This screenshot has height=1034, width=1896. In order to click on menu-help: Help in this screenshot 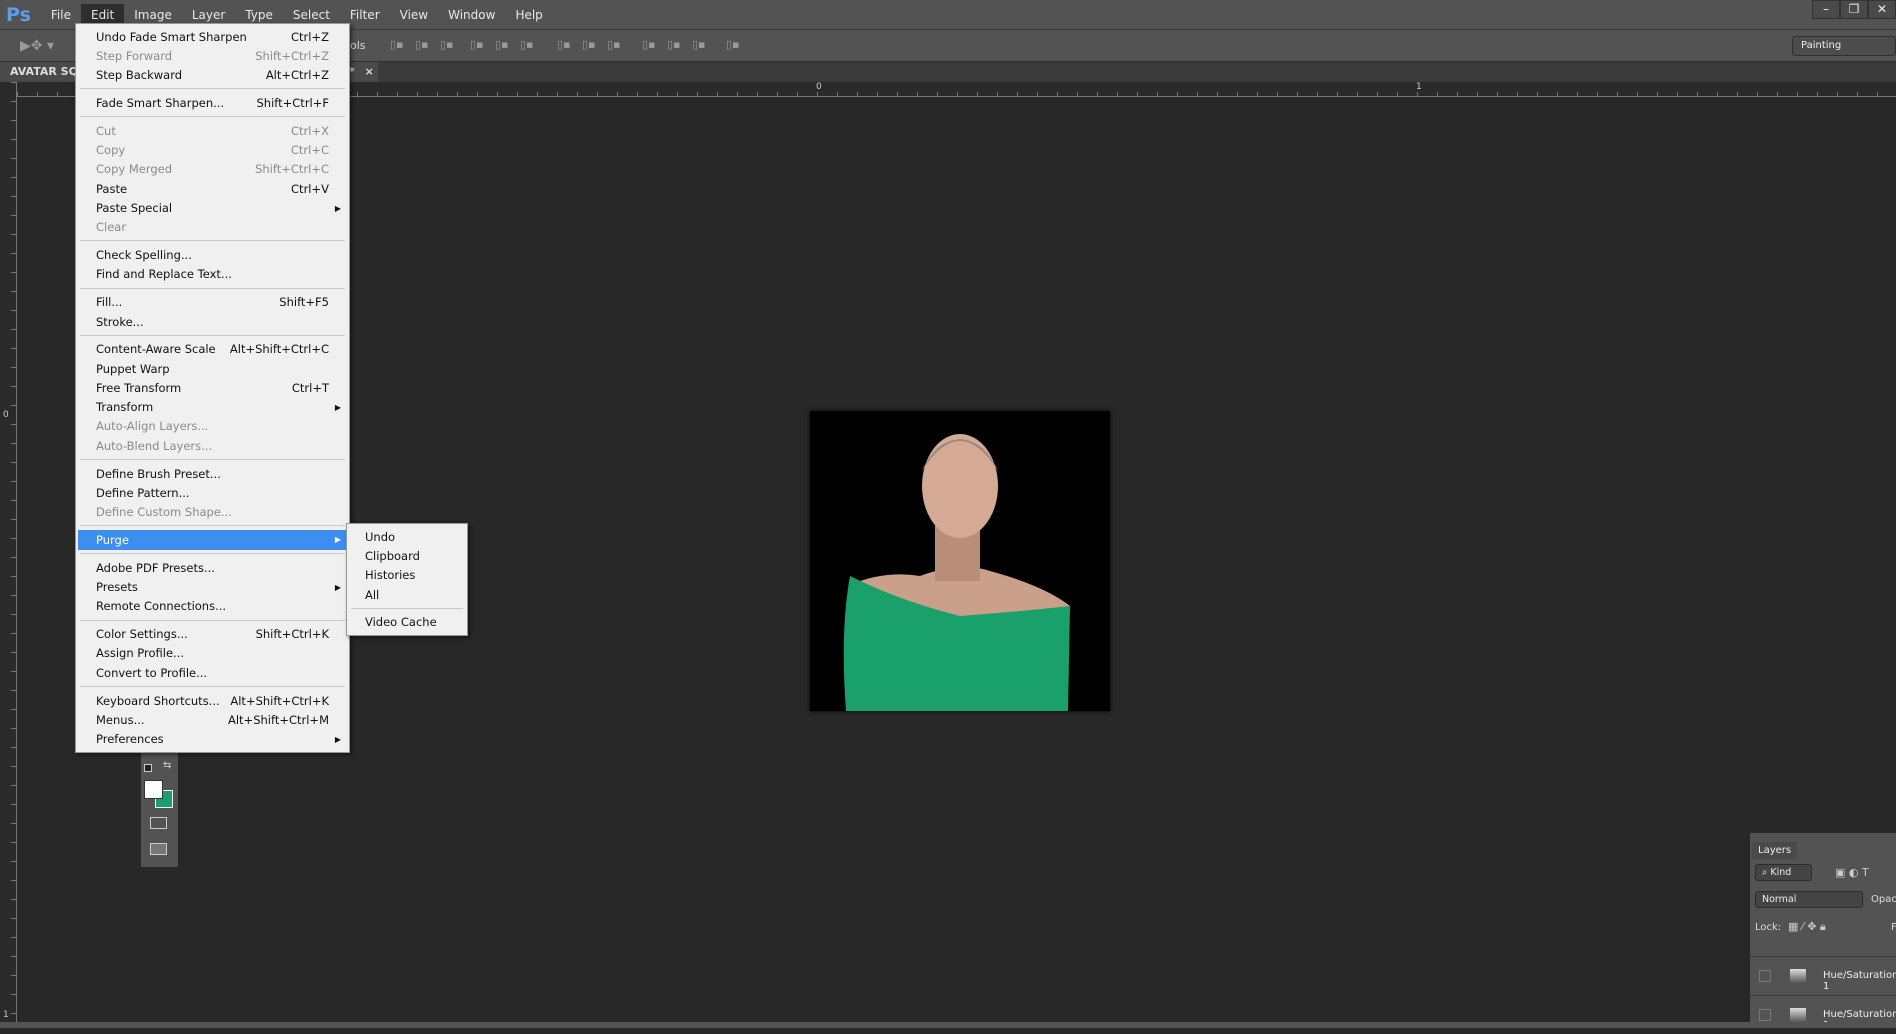, I will do `click(528, 15)`.